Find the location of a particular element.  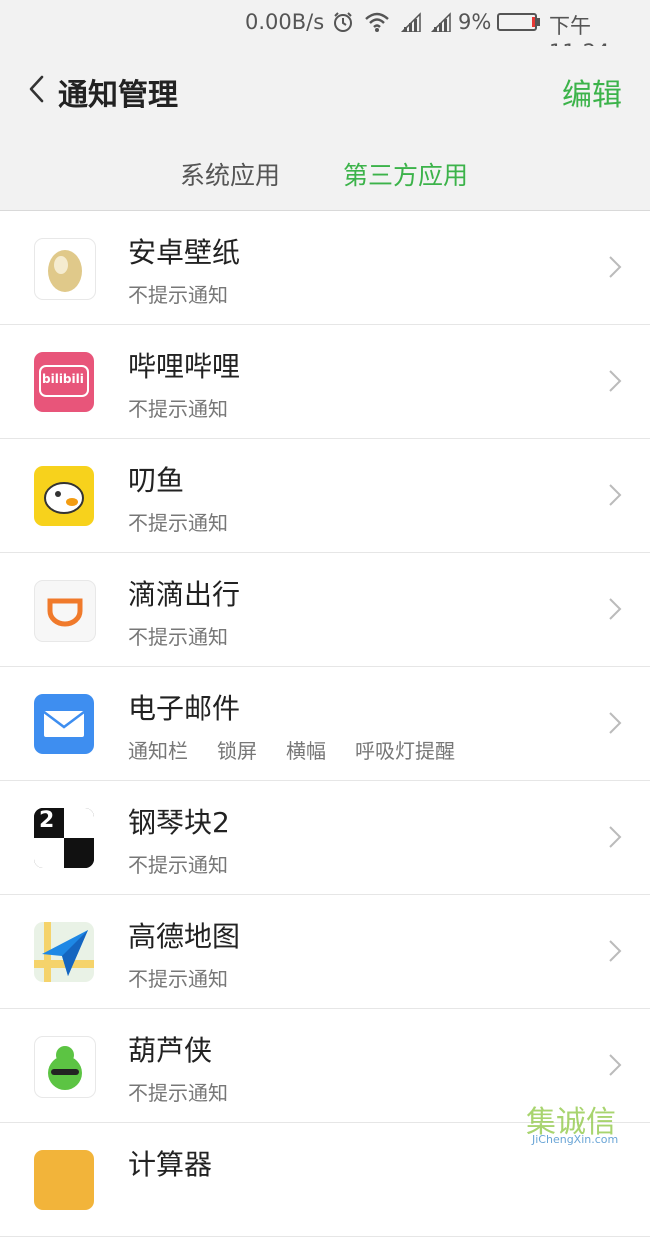

app-name: 计算器 is located at coordinates (170, 1164).